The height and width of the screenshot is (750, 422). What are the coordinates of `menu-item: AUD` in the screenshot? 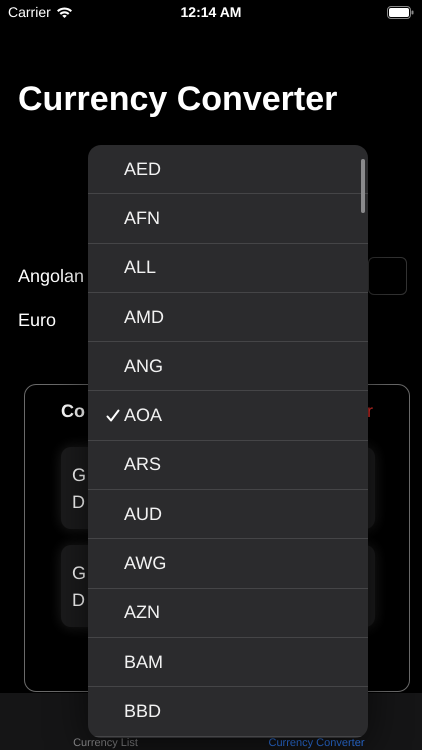 It's located at (228, 515).